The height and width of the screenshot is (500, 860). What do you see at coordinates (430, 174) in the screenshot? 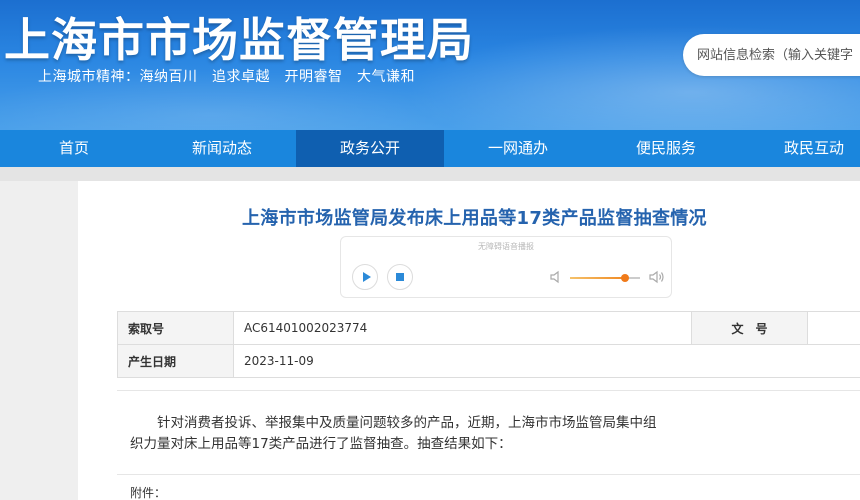
I see `nav-shadow` at bounding box center [430, 174].